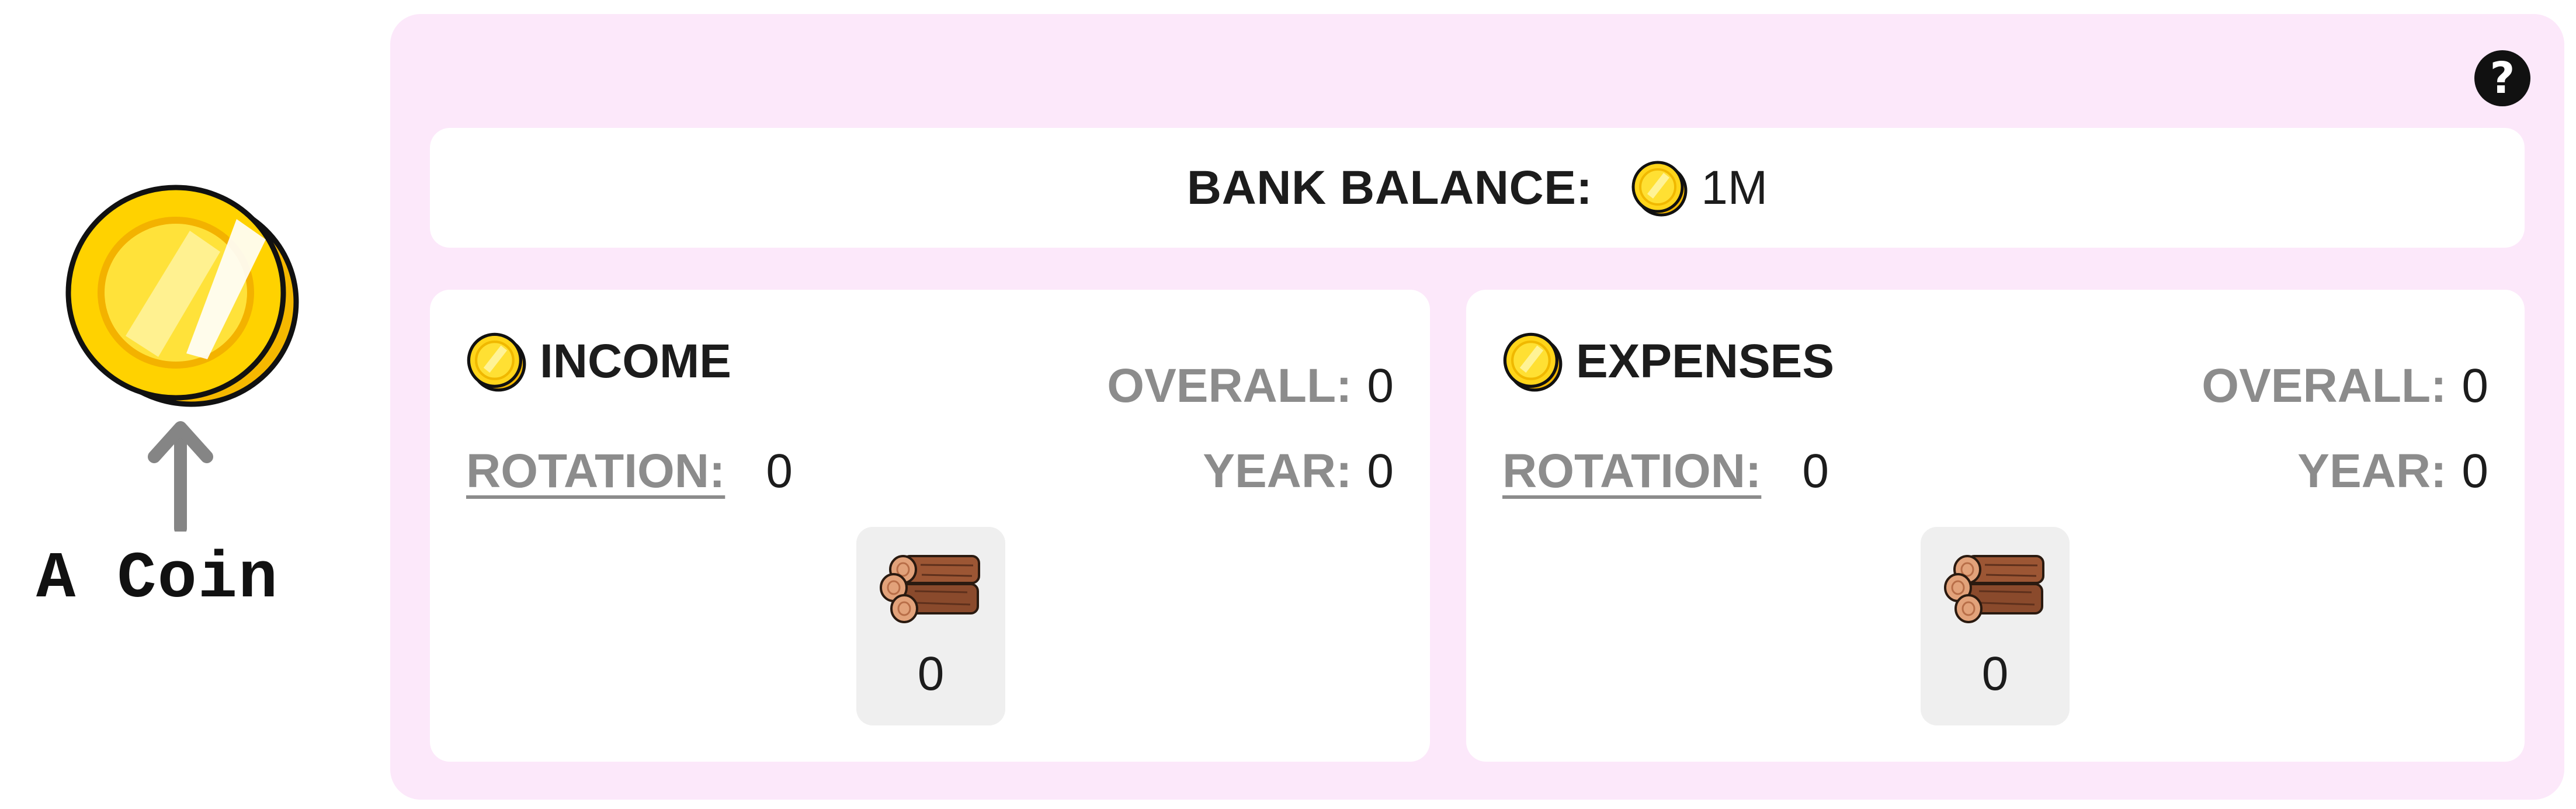 This screenshot has width=2576, height=809. What do you see at coordinates (1706, 361) in the screenshot?
I see `expenses-title: EXPENSES` at bounding box center [1706, 361].